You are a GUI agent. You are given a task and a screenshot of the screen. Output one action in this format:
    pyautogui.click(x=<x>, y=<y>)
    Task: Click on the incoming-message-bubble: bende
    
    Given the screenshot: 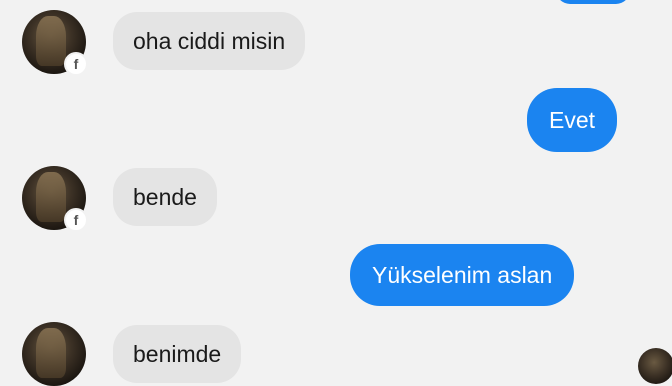 What is the action you would take?
    pyautogui.click(x=165, y=197)
    